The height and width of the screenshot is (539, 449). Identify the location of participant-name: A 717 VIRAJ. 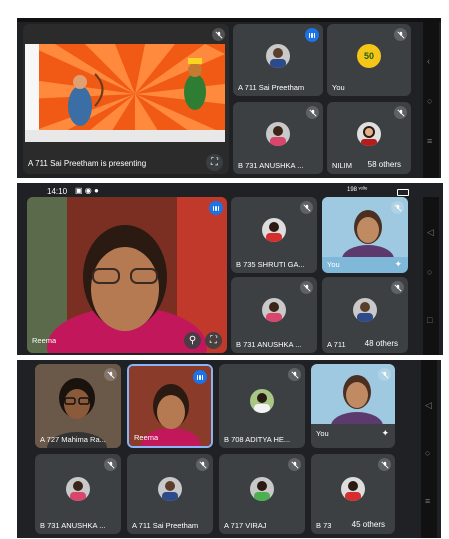
(245, 525).